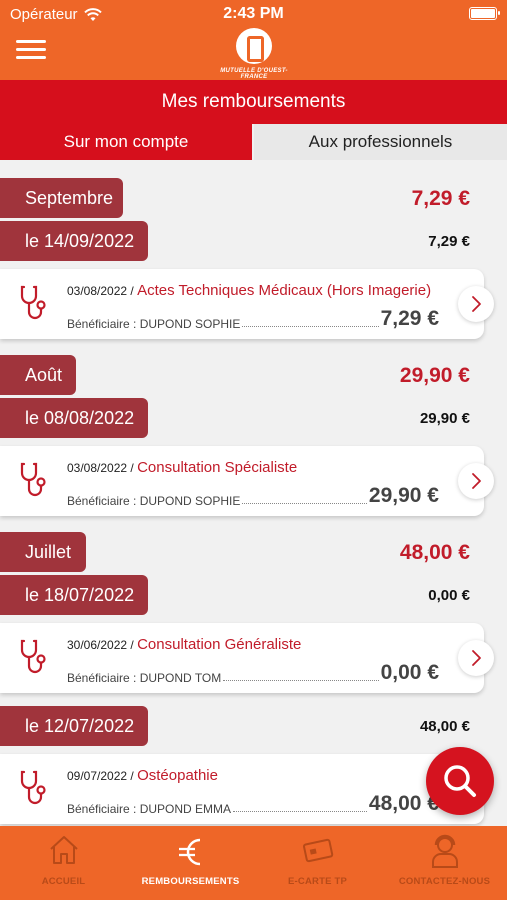  I want to click on home-icon, so click(63, 850).